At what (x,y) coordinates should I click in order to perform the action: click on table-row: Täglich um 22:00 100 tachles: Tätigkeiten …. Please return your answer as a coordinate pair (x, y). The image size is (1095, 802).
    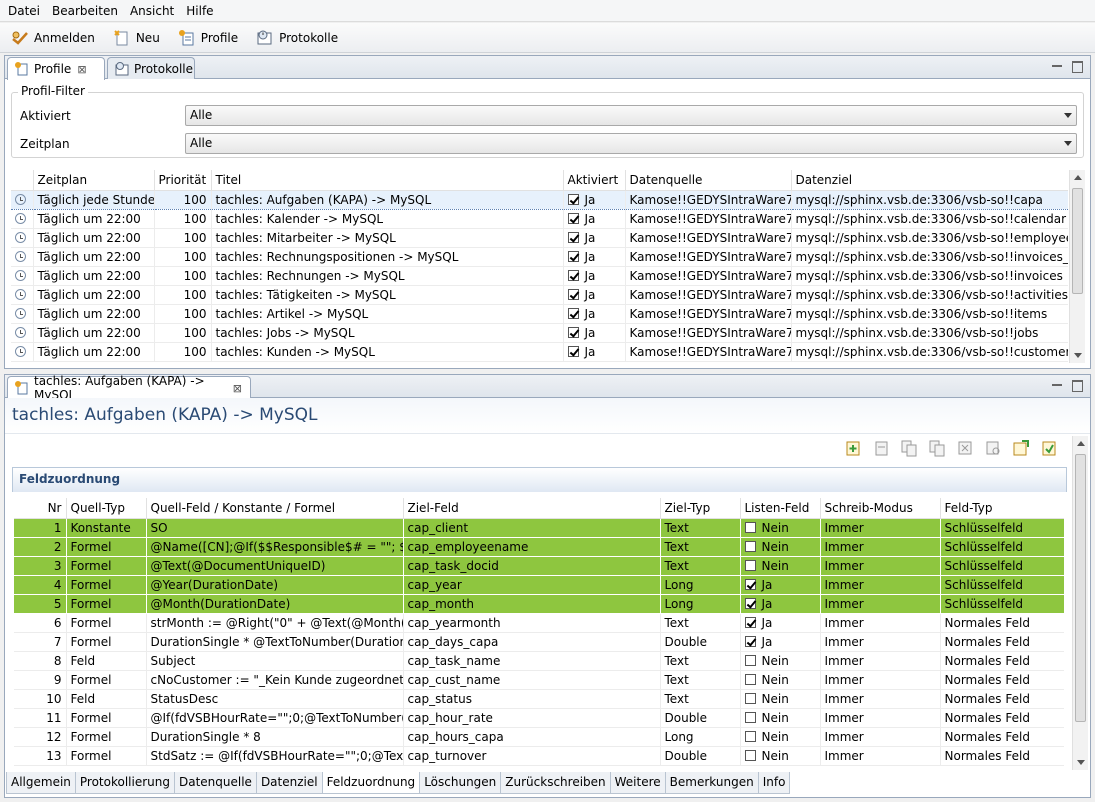
    Looking at the image, I should click on (539, 295).